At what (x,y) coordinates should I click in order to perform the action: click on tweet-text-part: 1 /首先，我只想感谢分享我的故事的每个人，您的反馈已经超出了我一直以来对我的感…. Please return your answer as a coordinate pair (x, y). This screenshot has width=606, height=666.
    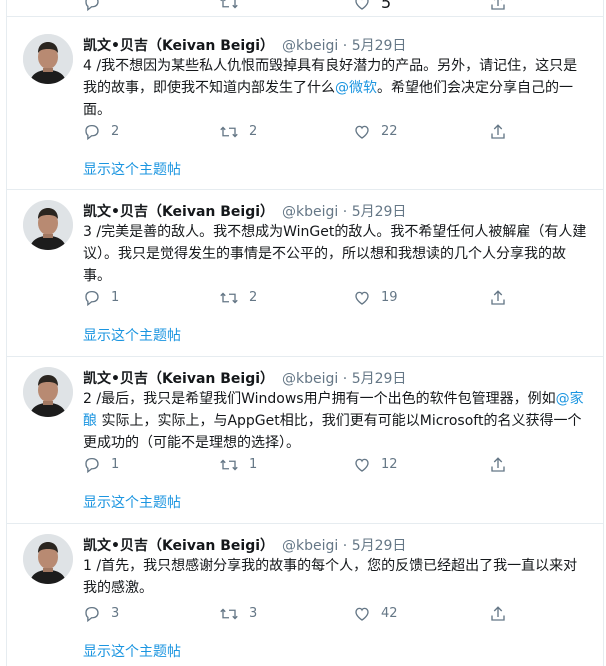
    Looking at the image, I should click on (330, 577).